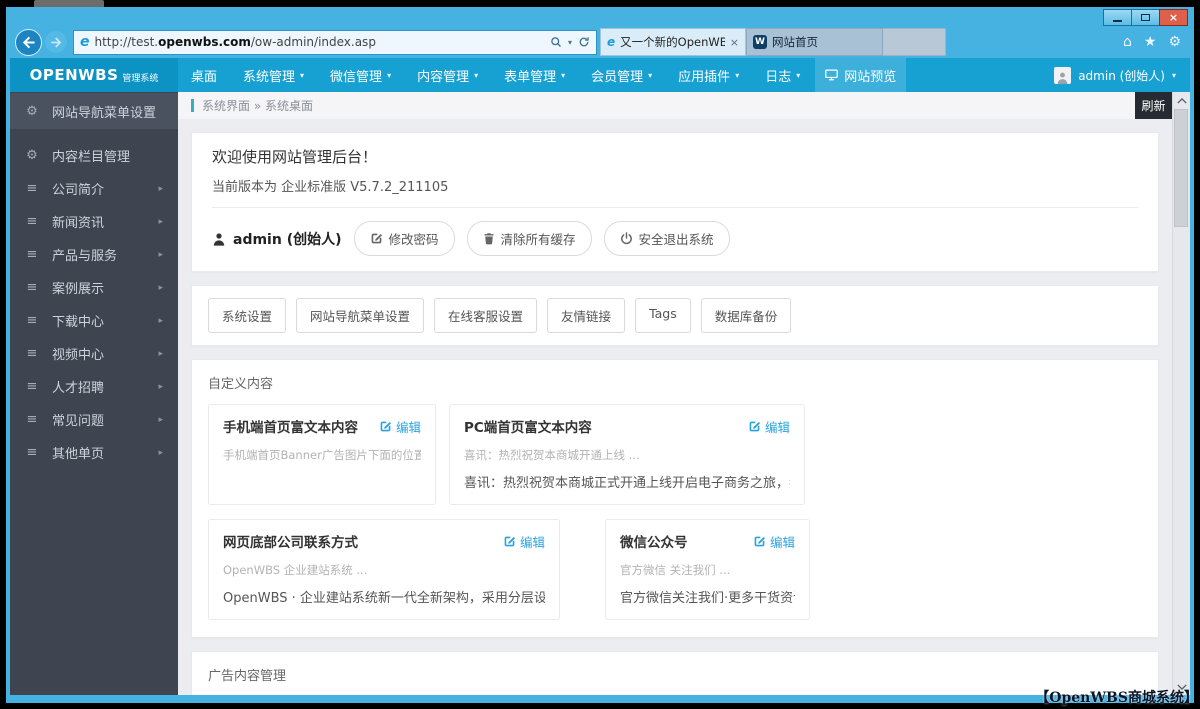 This screenshot has height=709, width=1200. I want to click on sidebar-item-other-pages: ≡ 其他单页 ▸, so click(94, 452).